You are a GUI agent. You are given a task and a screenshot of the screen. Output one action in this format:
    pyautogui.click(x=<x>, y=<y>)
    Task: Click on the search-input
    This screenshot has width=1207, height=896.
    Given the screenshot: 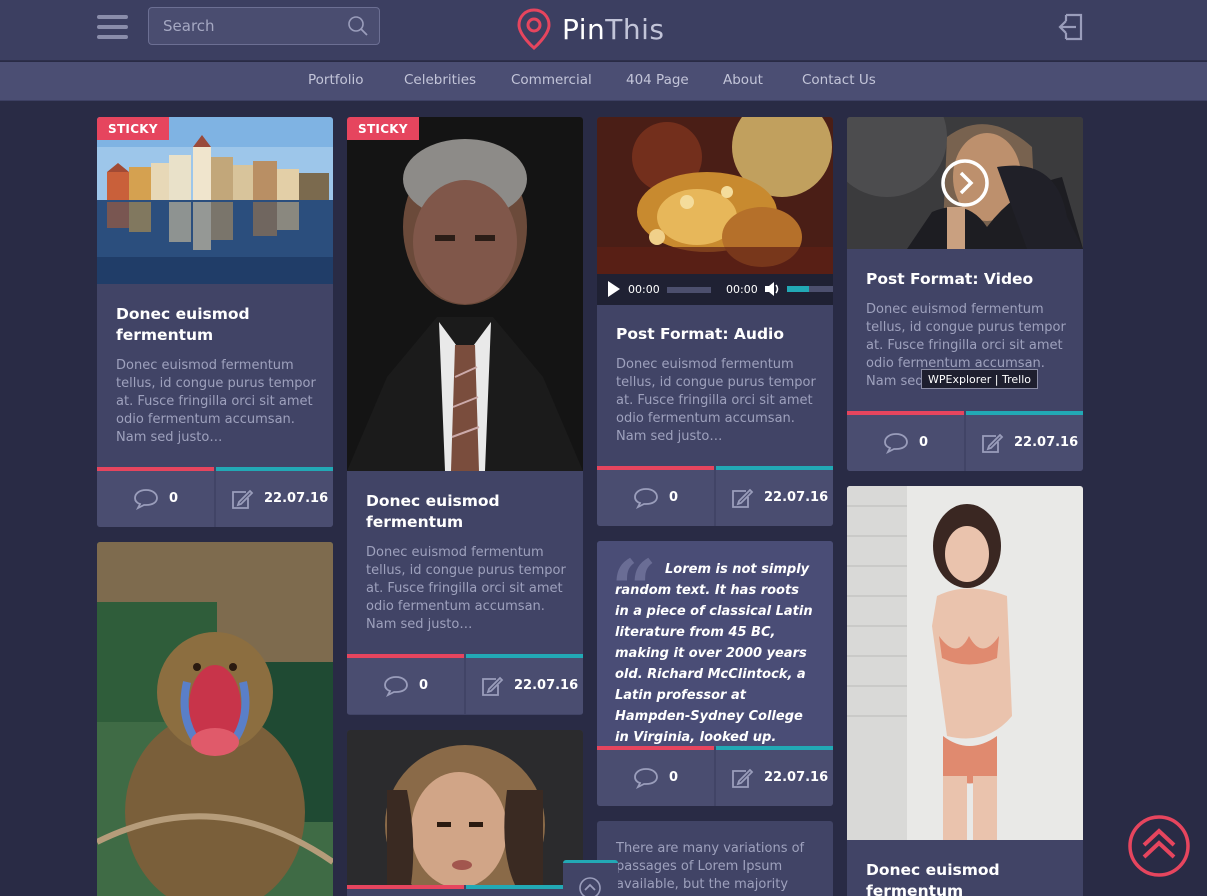 What is the action you would take?
    pyautogui.click(x=241, y=26)
    